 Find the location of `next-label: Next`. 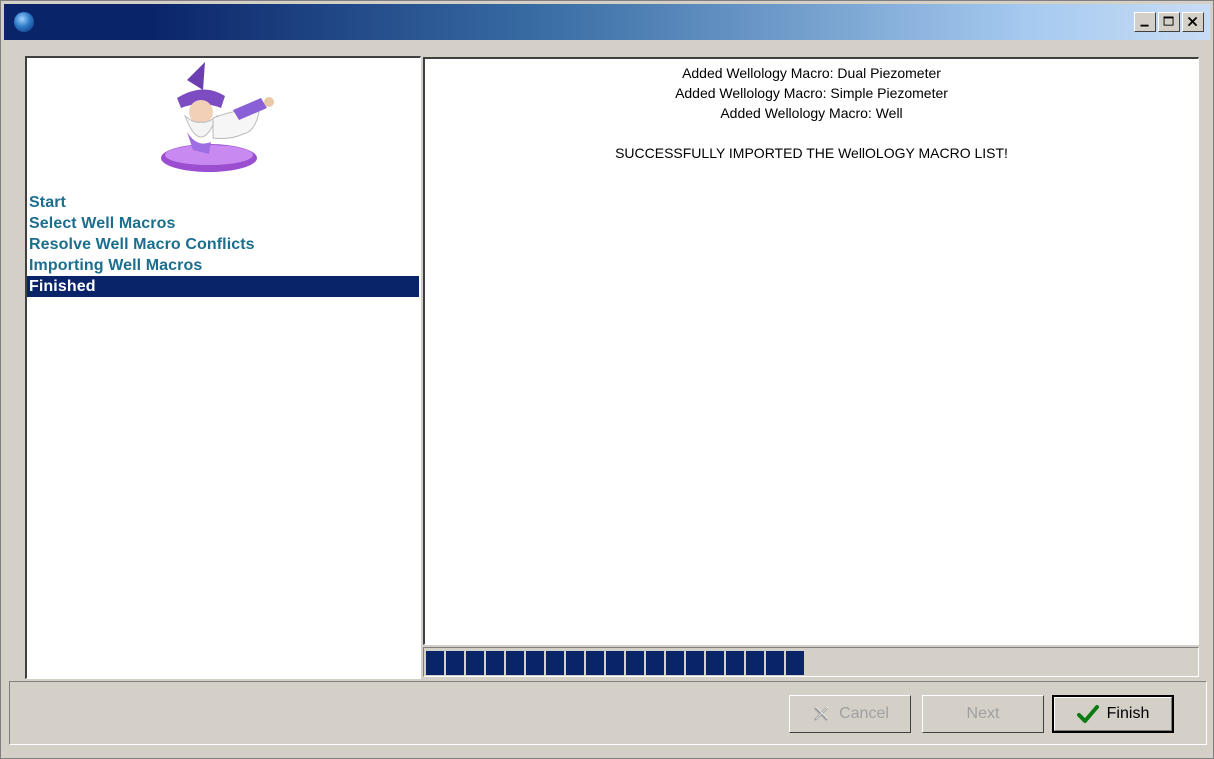

next-label: Next is located at coordinates (983, 713).